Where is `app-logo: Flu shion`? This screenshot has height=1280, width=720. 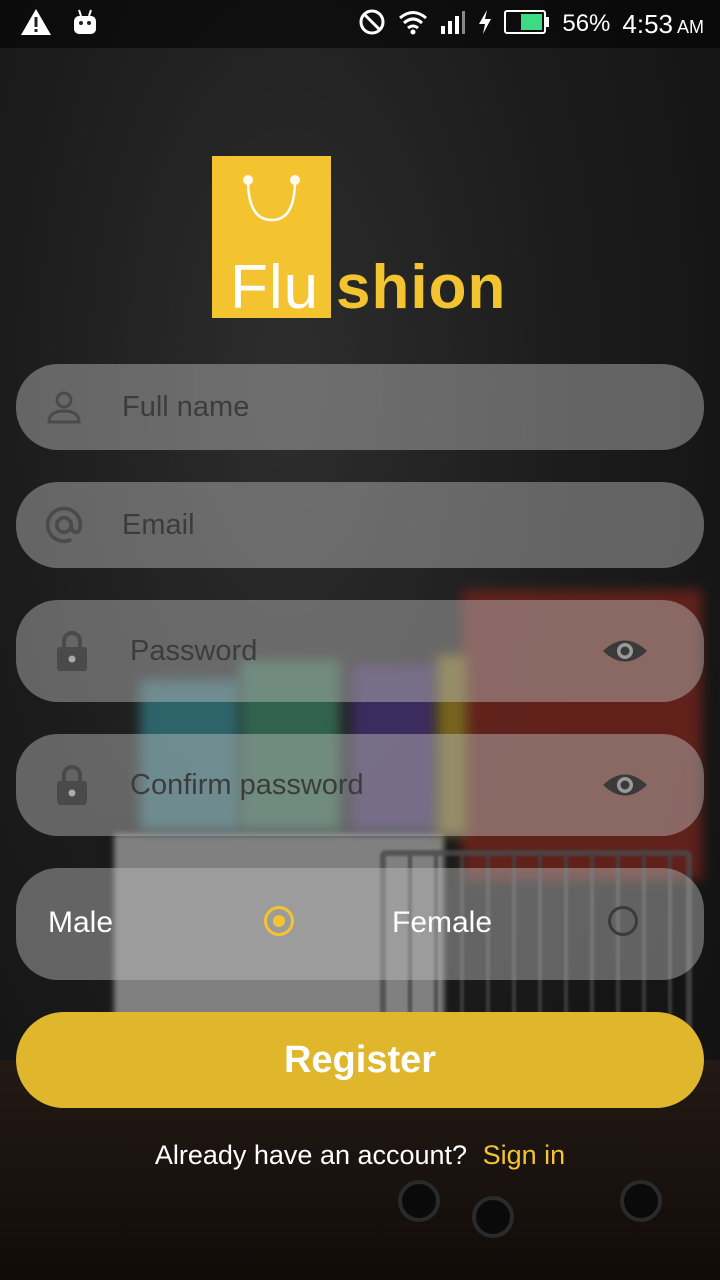 app-logo: Flu shion is located at coordinates (362, 239).